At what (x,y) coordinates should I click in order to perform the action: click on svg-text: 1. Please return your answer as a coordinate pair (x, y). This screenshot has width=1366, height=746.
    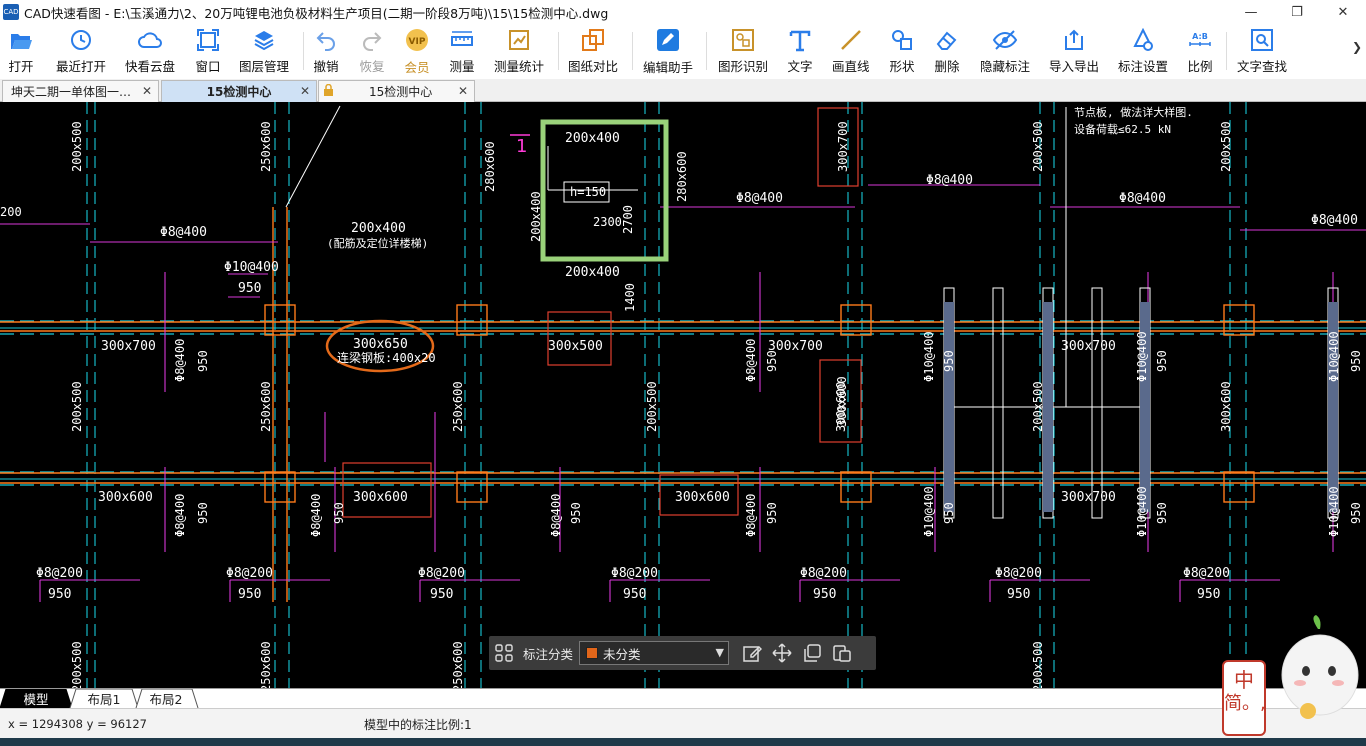
    Looking at the image, I should click on (521, 146).